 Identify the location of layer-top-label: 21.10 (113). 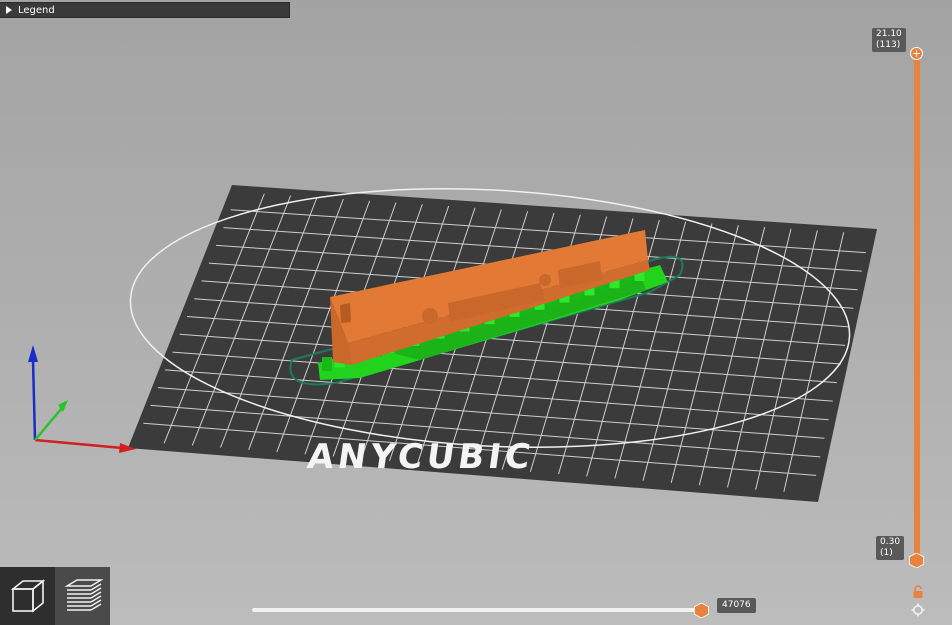
(889, 40).